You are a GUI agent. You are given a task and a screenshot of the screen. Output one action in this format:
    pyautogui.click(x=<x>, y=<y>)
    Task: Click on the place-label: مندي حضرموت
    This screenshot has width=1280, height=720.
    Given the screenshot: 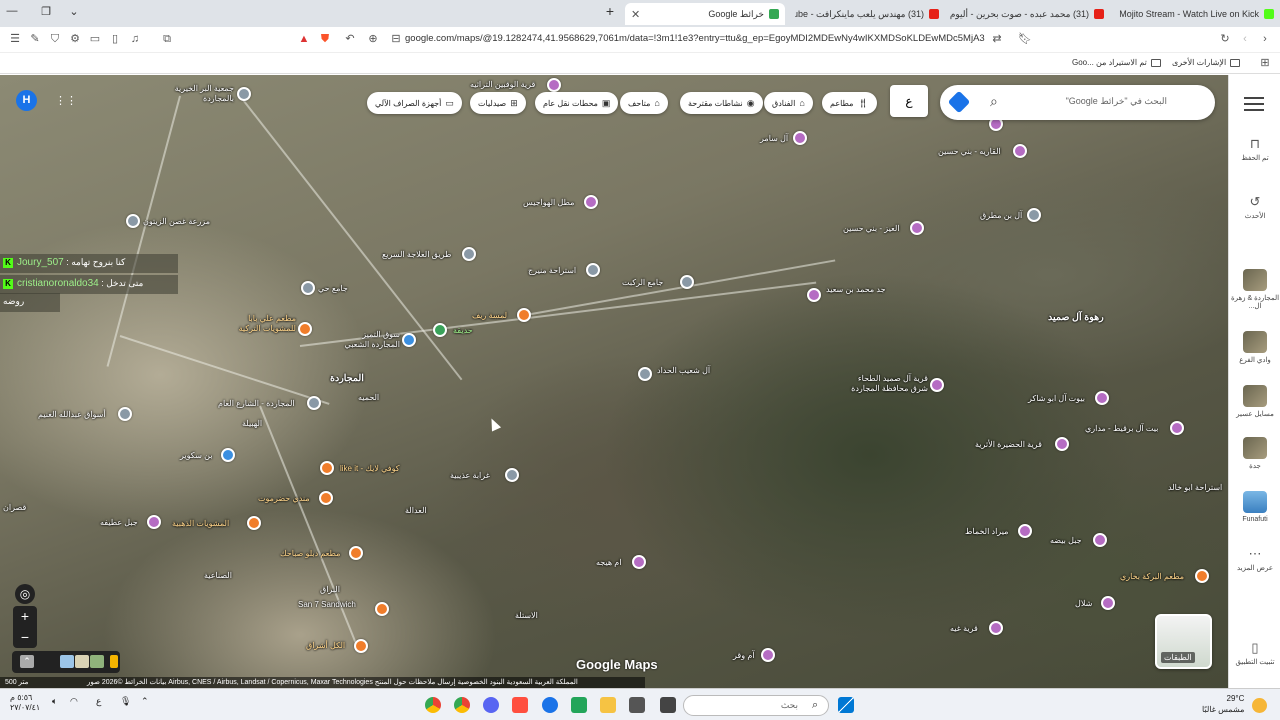 What is the action you would take?
    pyautogui.click(x=284, y=498)
    